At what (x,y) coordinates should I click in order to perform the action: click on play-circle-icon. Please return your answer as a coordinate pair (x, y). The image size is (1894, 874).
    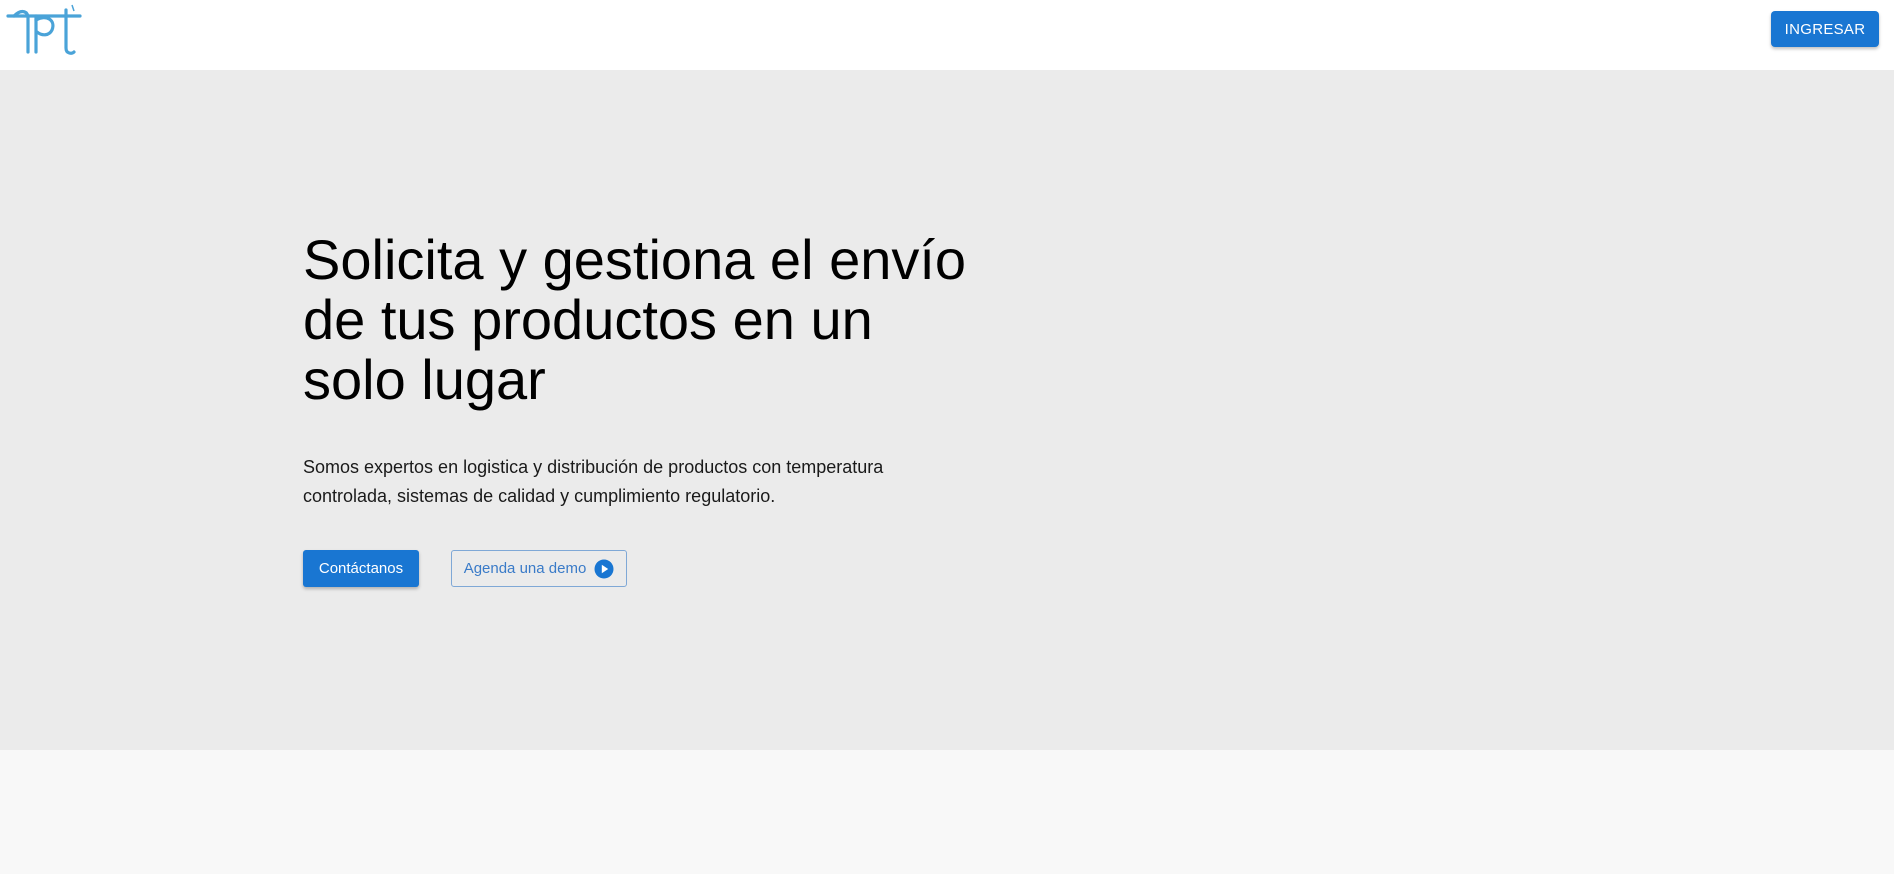
    Looking at the image, I should click on (604, 569).